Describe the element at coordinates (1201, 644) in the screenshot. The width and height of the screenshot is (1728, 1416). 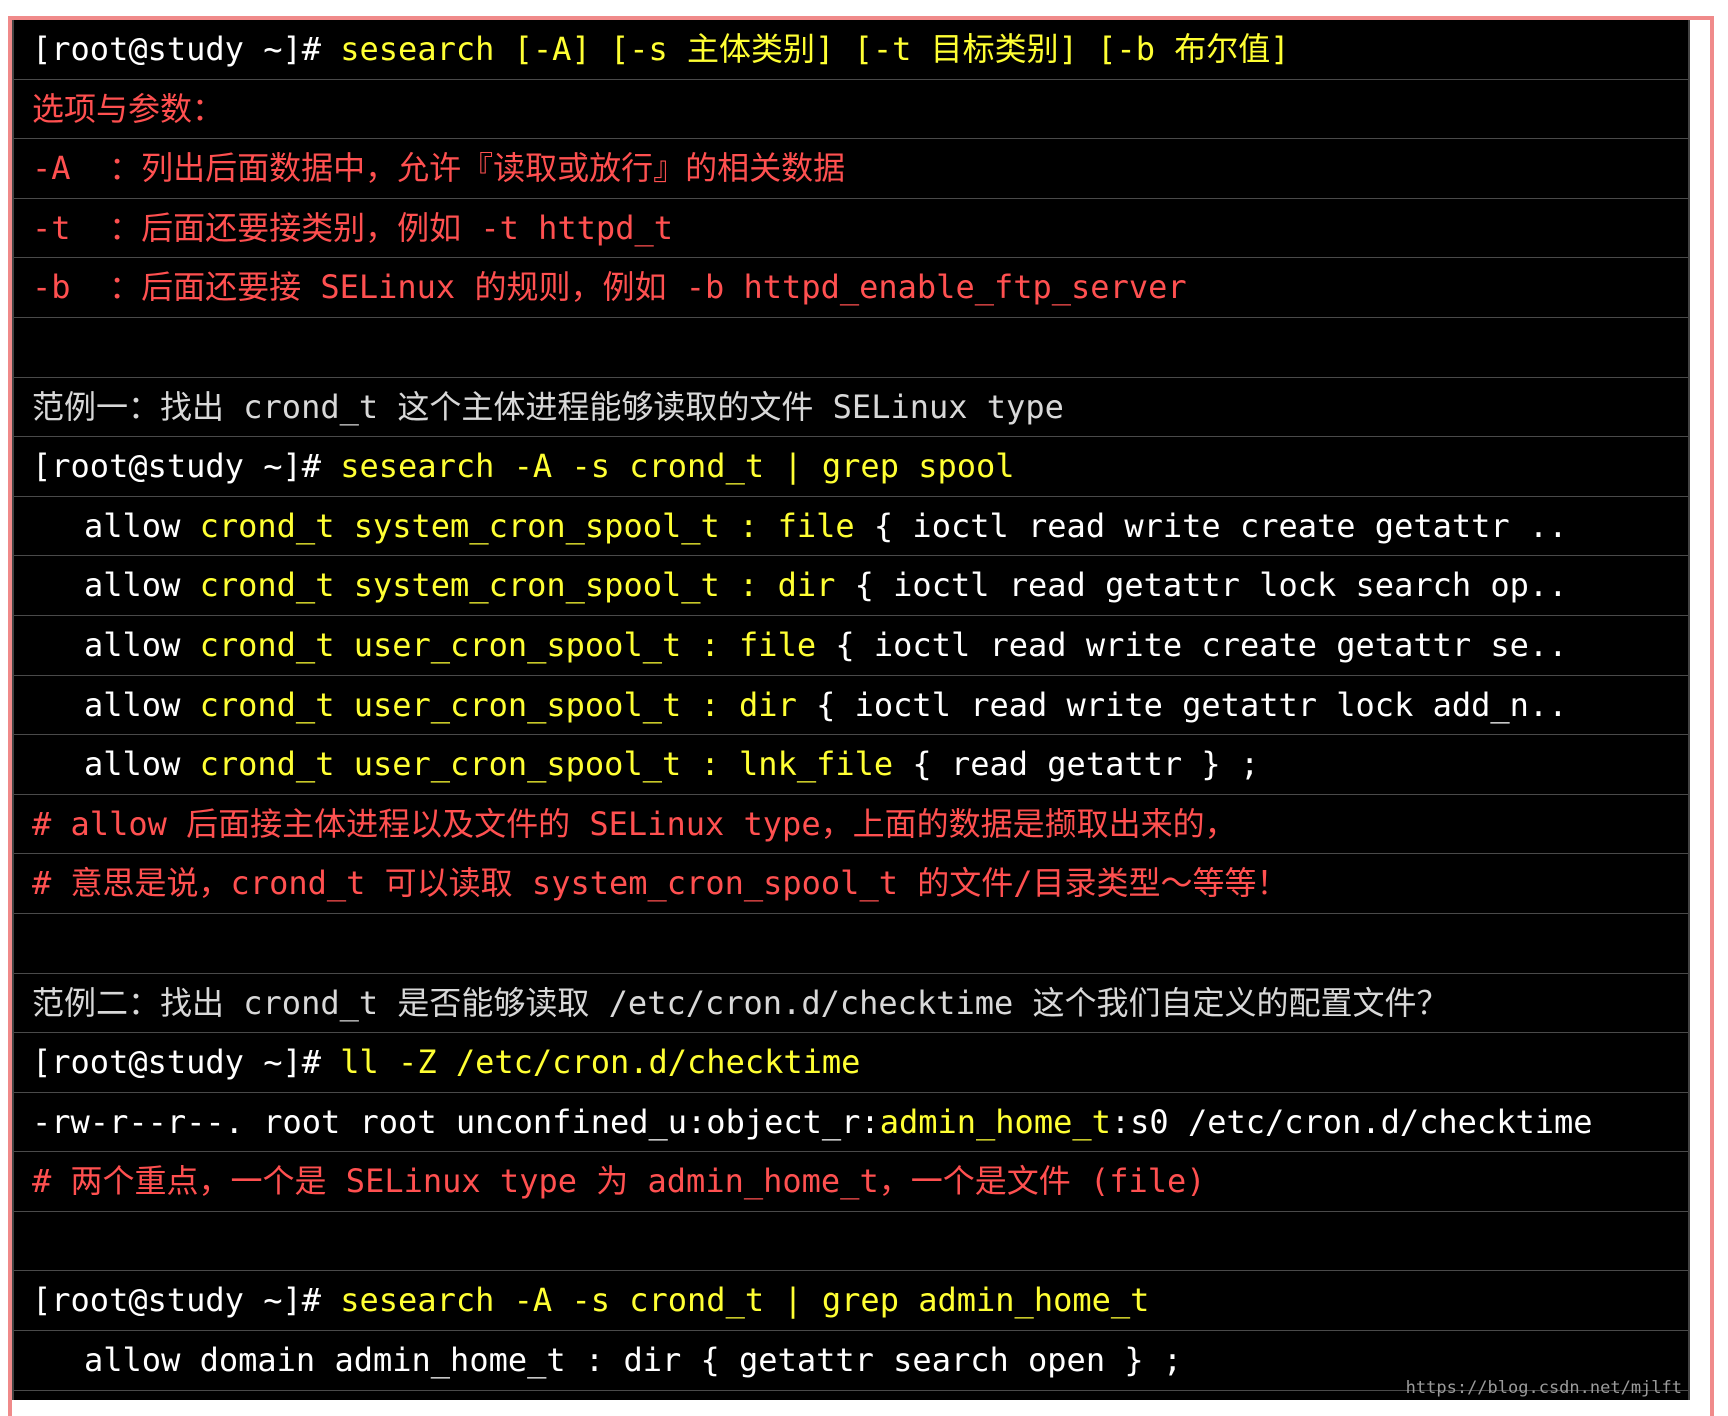
I see `output-perms: { ioctl read write create getattr se..` at that location.